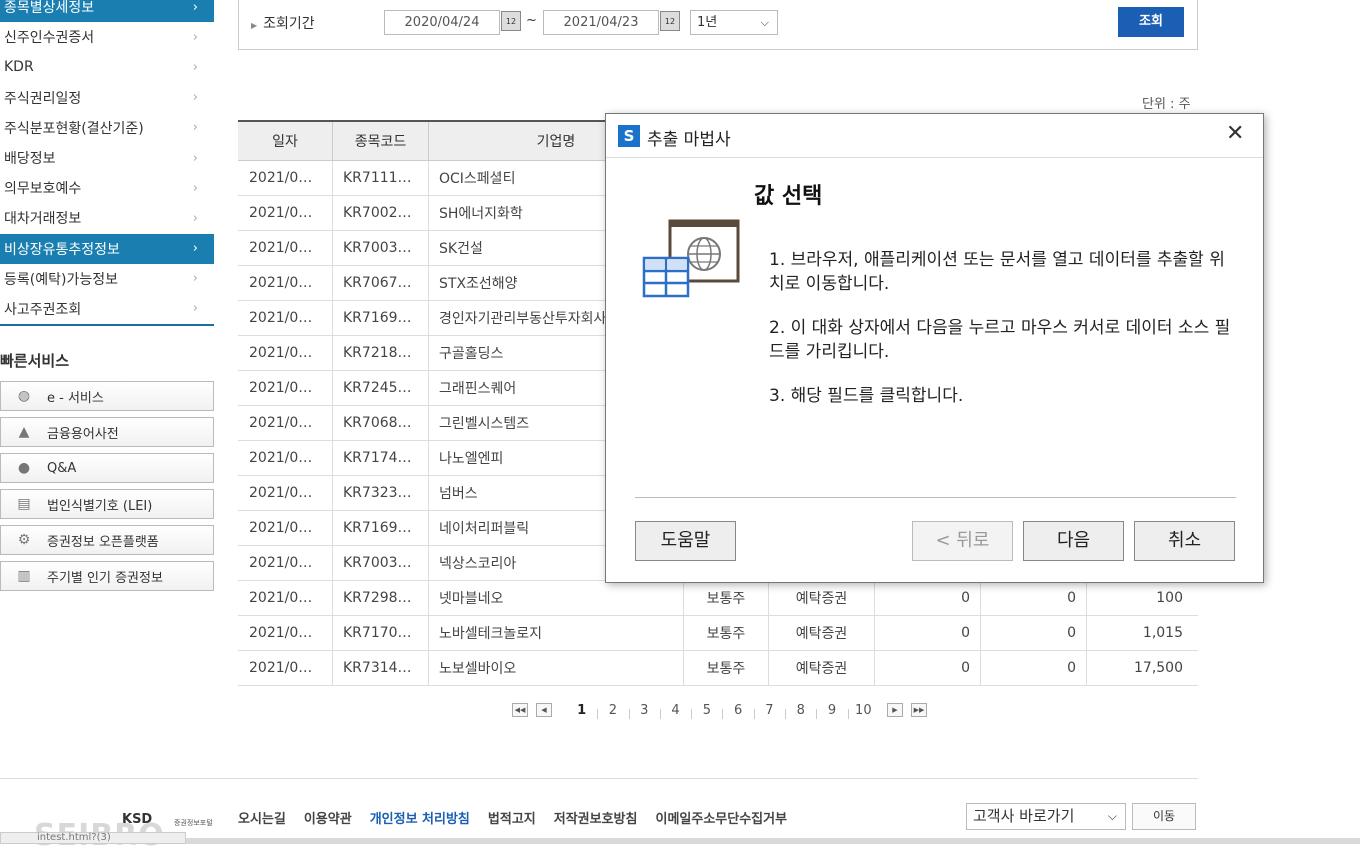 The height and width of the screenshot is (853, 1360). Describe the element at coordinates (718, 598) in the screenshot. I see `table-row: 2021/0… KR7298… 넷마블네오 보통주 예탁증권 0 0 100` at that location.